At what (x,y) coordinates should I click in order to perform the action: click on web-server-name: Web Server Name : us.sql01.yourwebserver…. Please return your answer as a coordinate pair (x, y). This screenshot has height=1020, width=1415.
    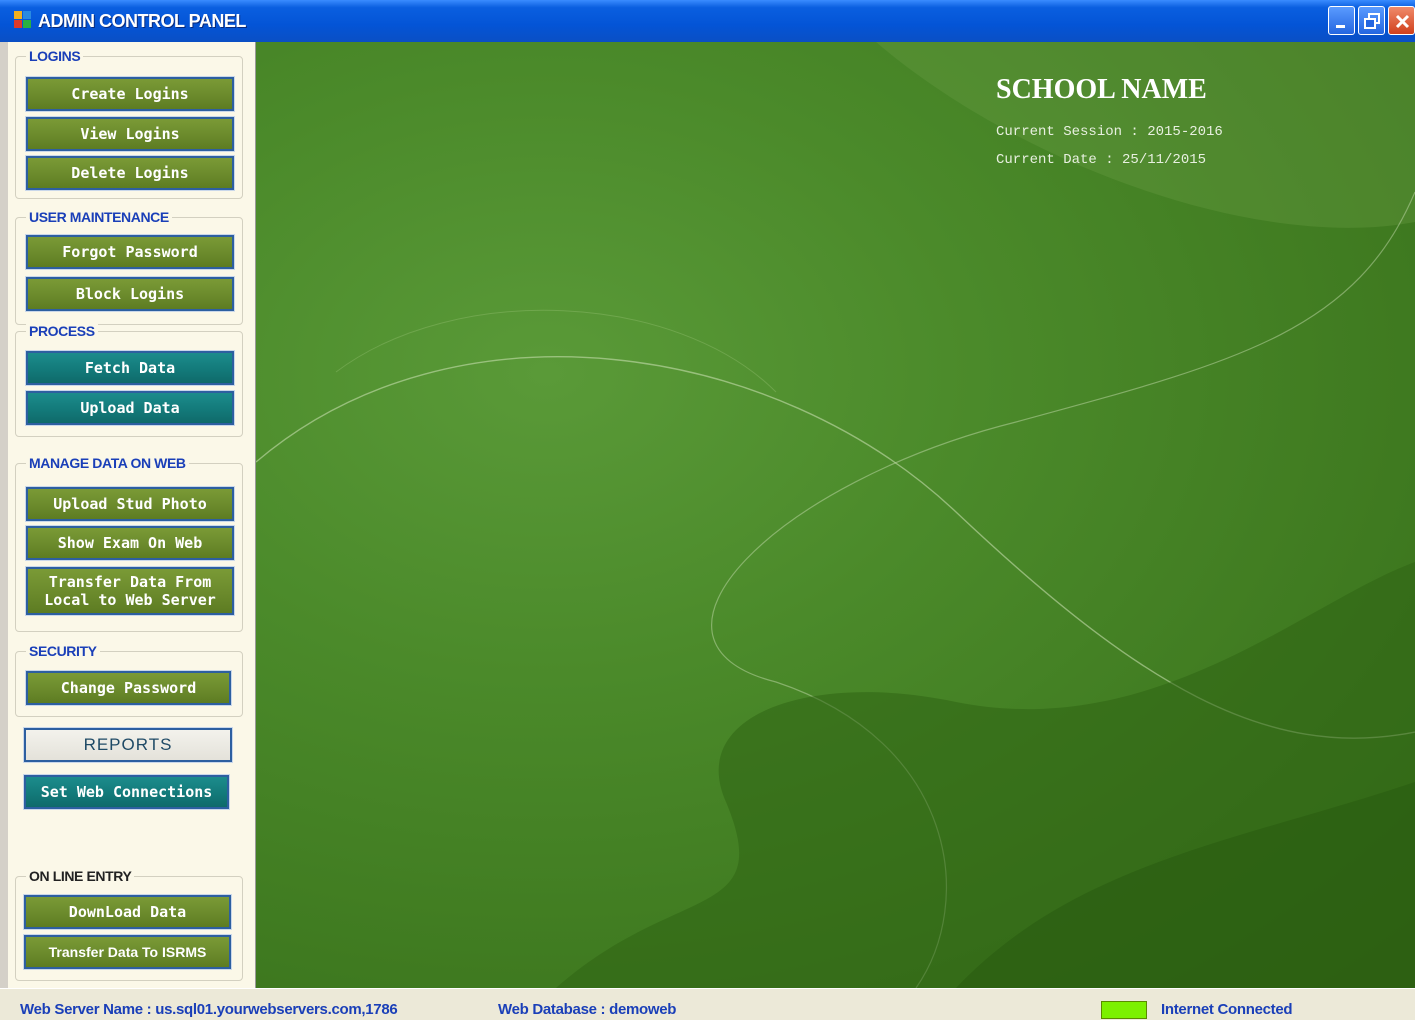
    Looking at the image, I should click on (209, 1009).